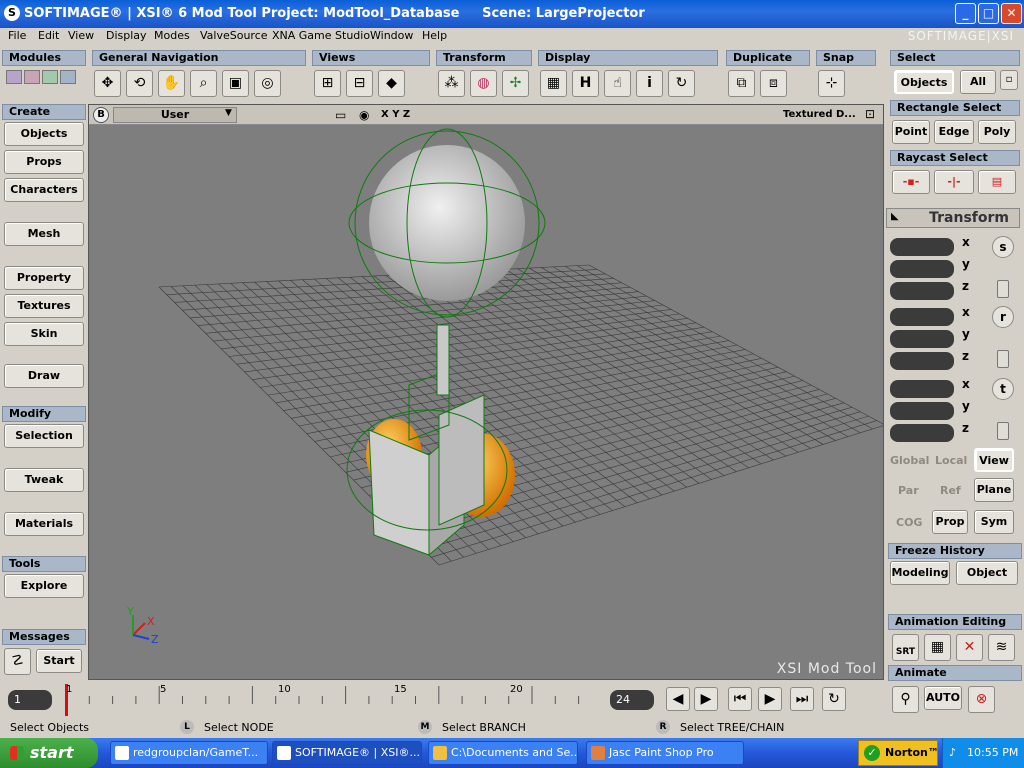 This screenshot has height=768, width=1024. What do you see at coordinates (922, 291) in the screenshot?
I see `scale-z-field` at bounding box center [922, 291].